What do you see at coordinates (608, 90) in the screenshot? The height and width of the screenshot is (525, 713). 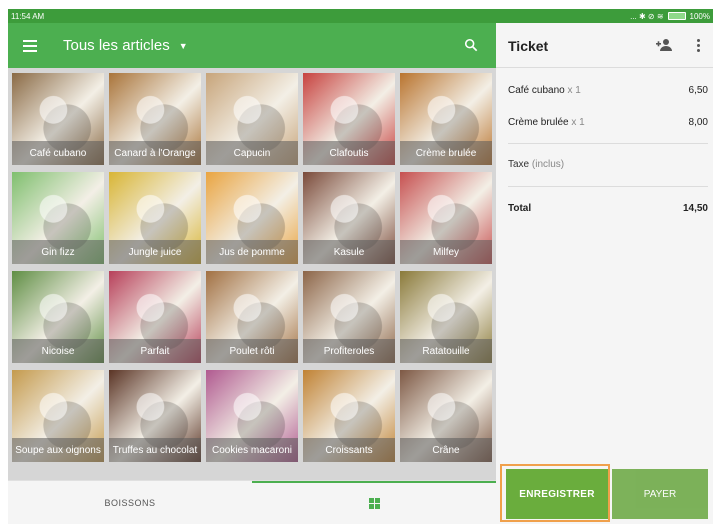 I see `ticket-line: Café cubano x 1 6,50` at bounding box center [608, 90].